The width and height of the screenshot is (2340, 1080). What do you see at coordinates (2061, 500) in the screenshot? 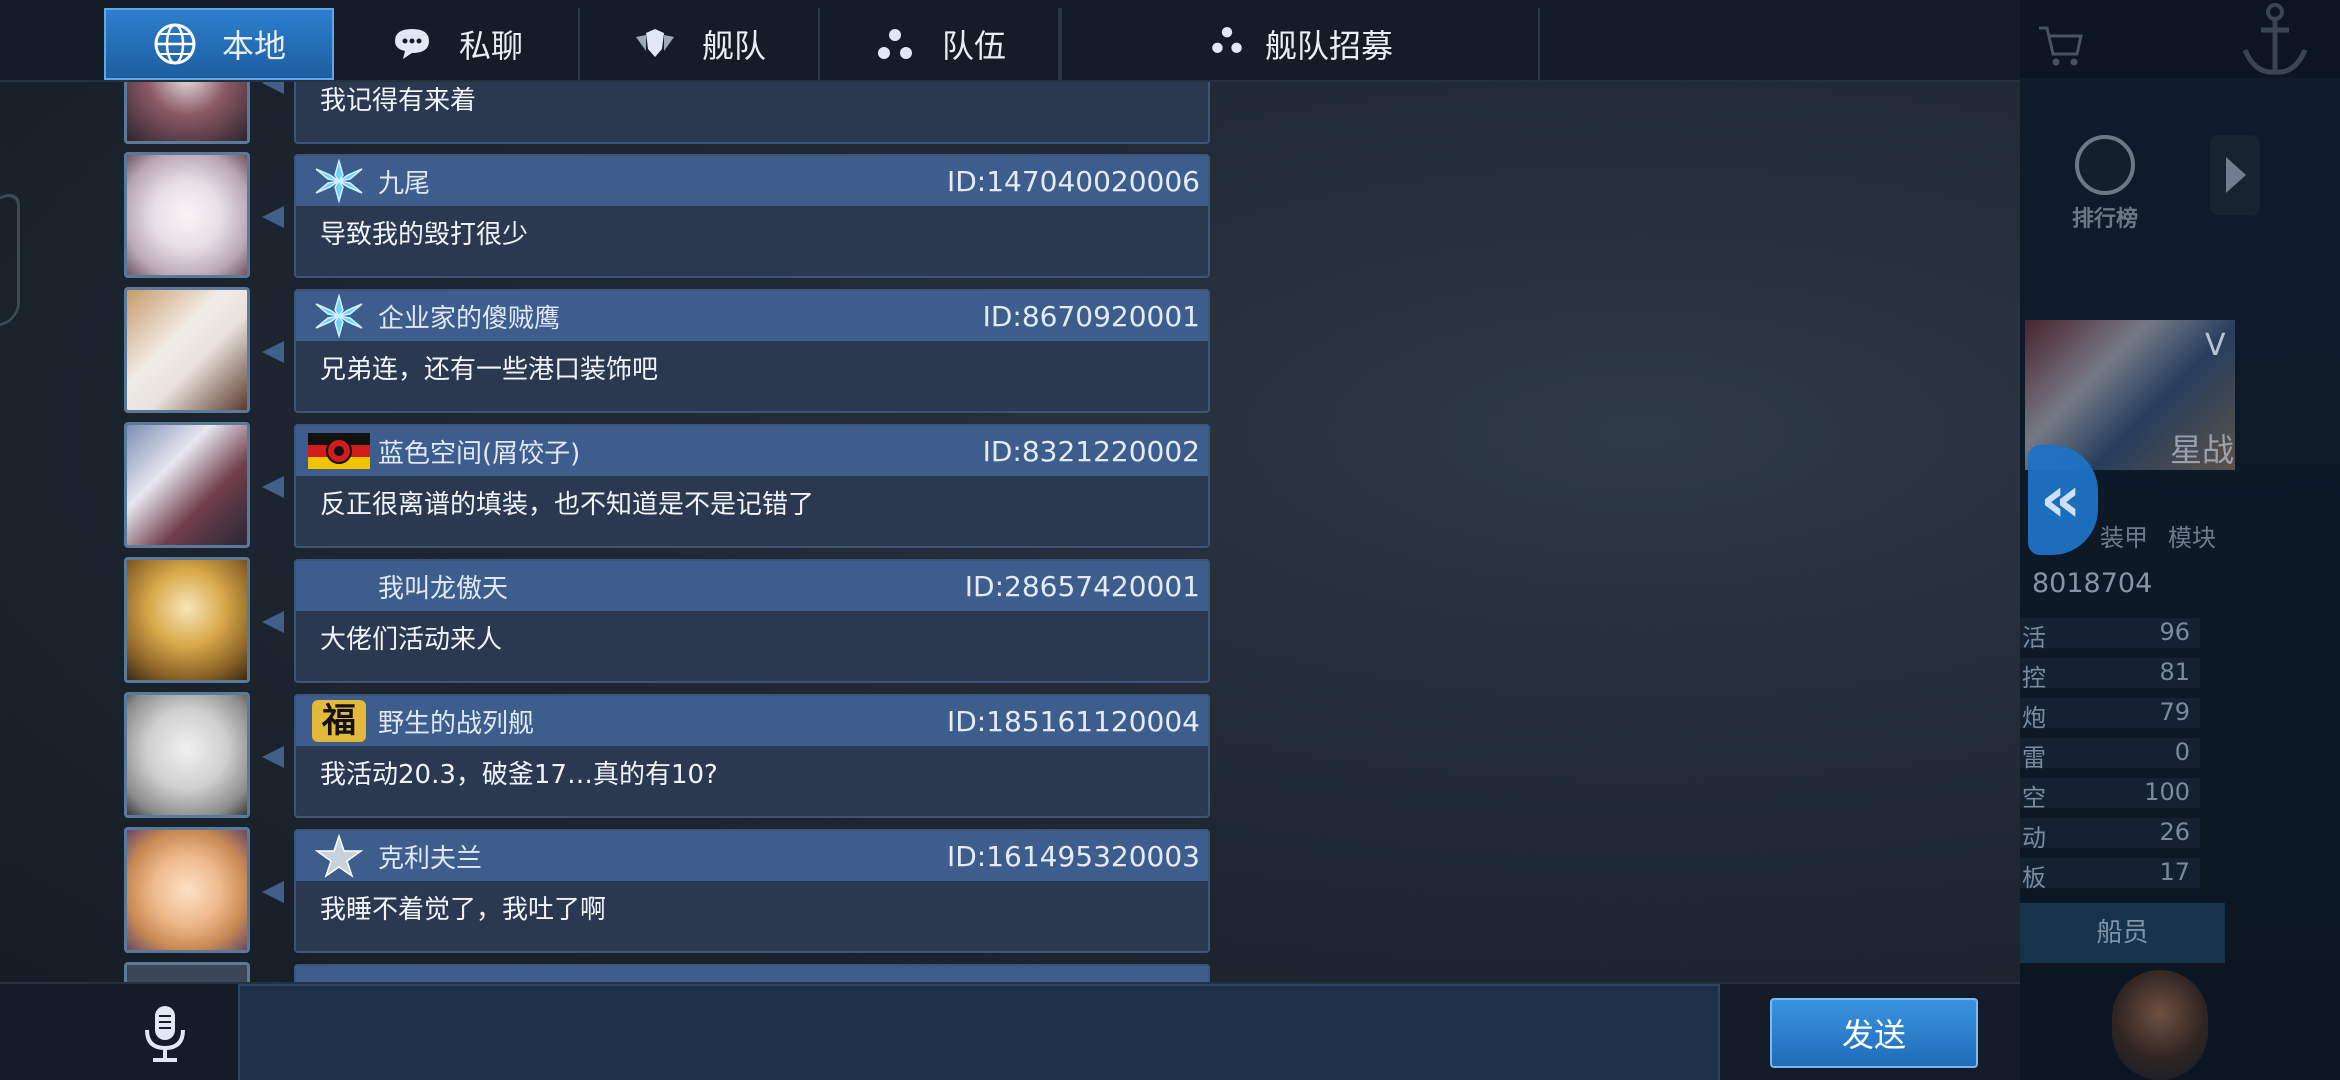
I see `double-chevron-left-icon: «` at bounding box center [2061, 500].